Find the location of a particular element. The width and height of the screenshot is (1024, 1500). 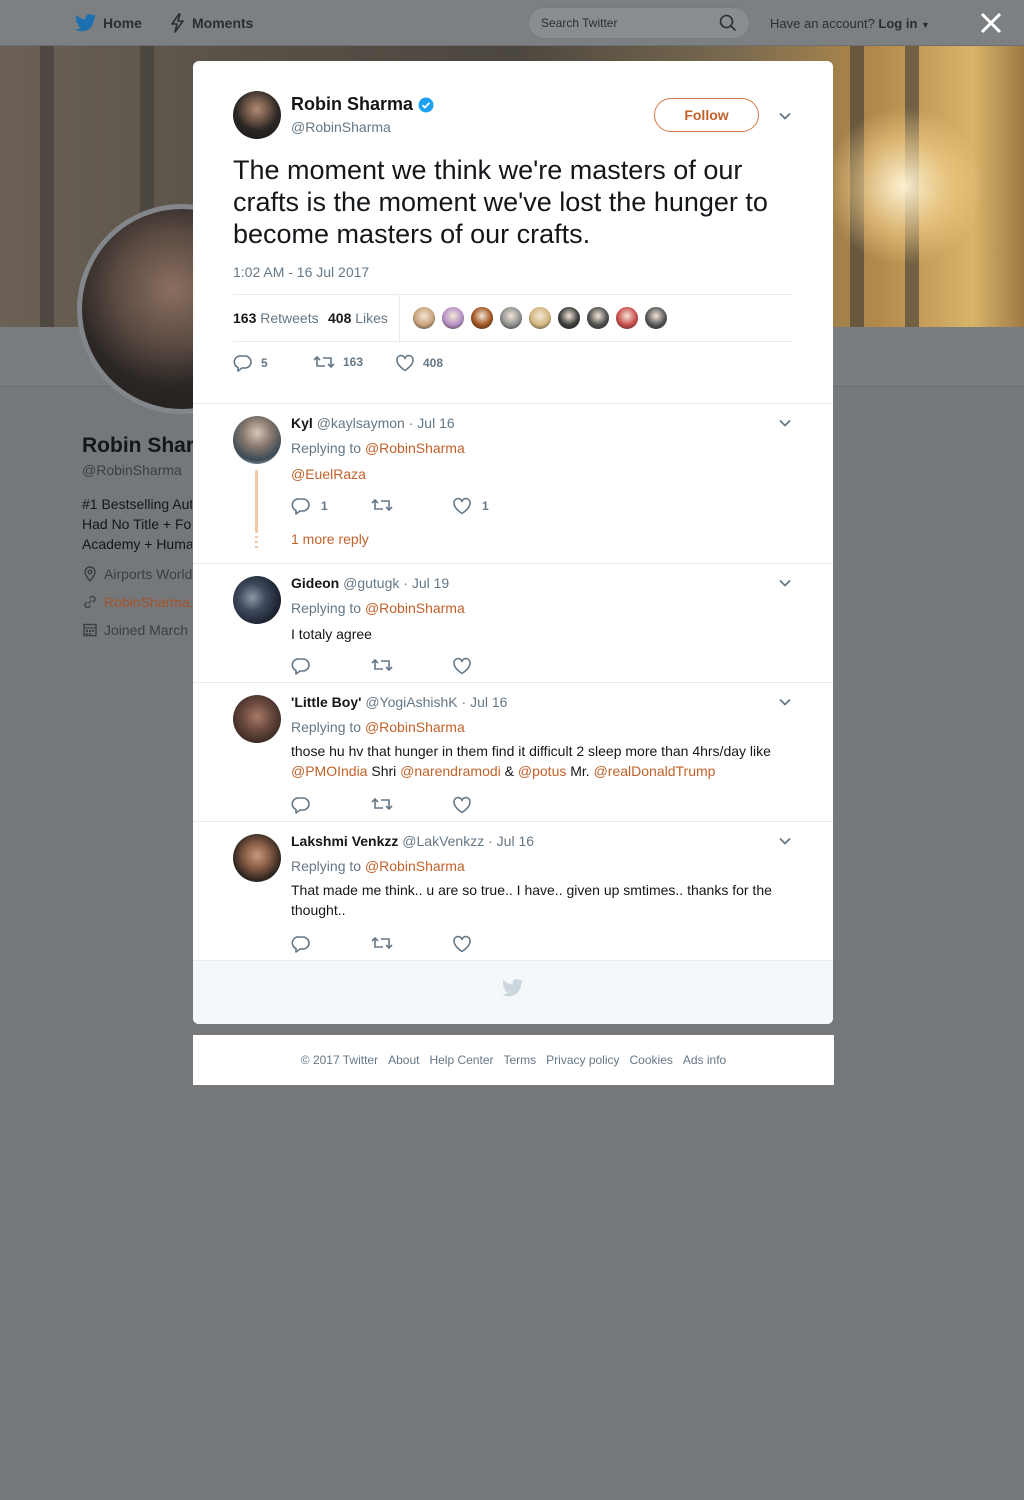

footer-link-about: About is located at coordinates (403, 1060).